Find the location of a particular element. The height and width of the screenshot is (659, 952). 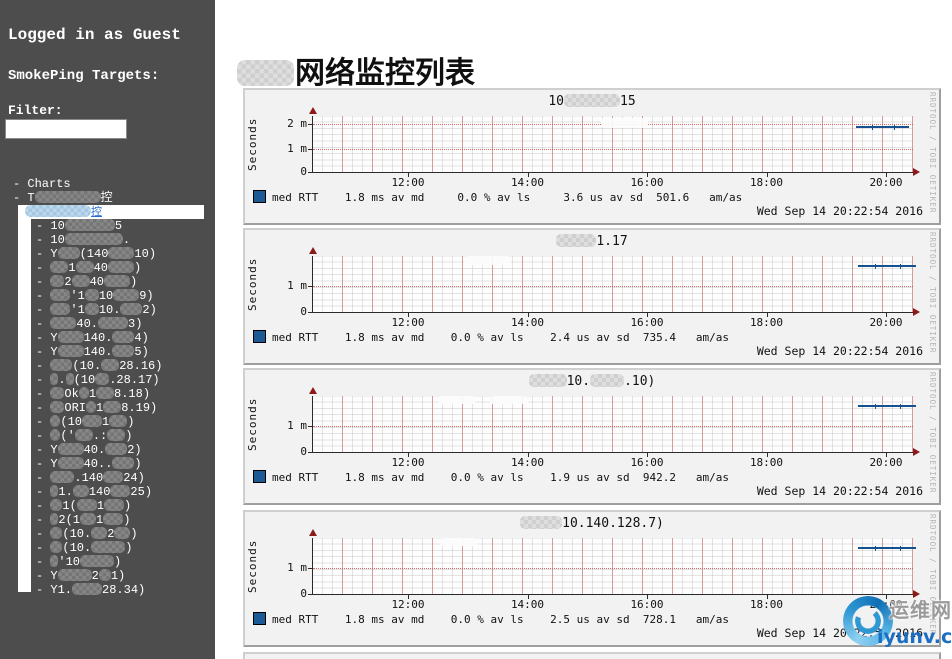

y-axis-label: Seconds is located at coordinates (252, 284).